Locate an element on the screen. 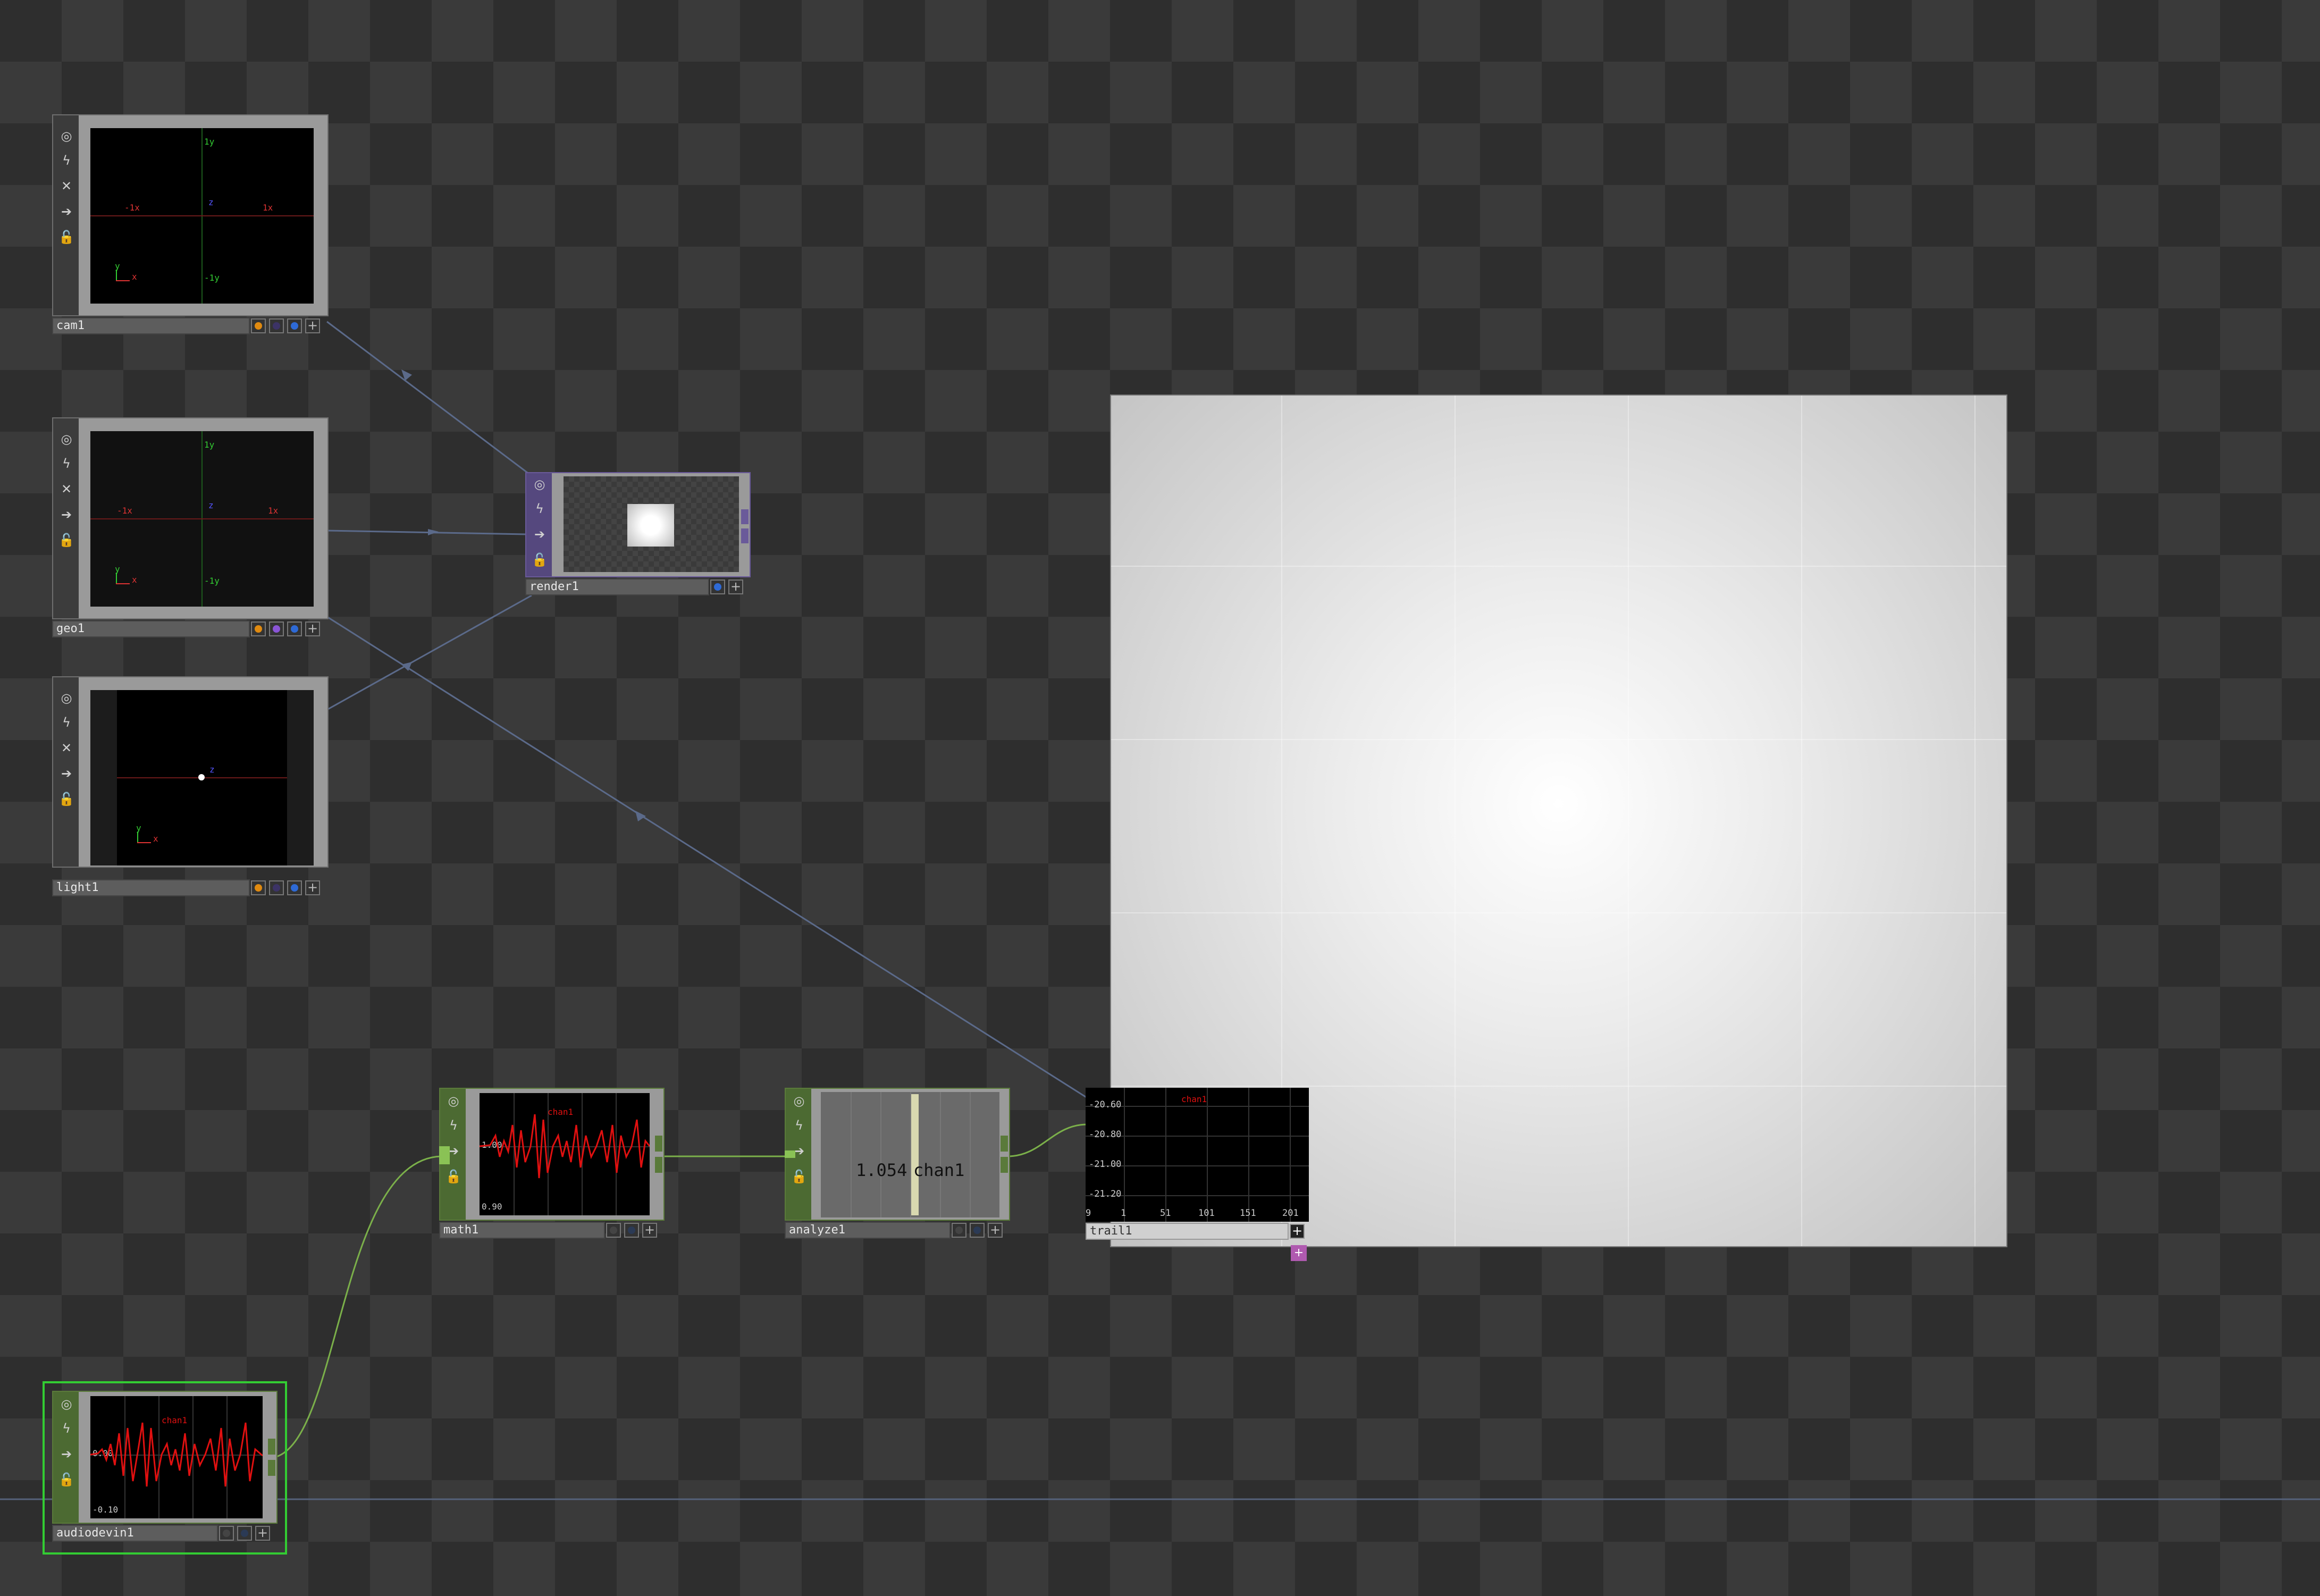 Image resolution: width=2320 pixels, height=1596 pixels. node-cam1: ◎ ϟ ✕ ➔ 🔓 1y -1y -1x 1x z y x cam1 + is located at coordinates (190, 226).